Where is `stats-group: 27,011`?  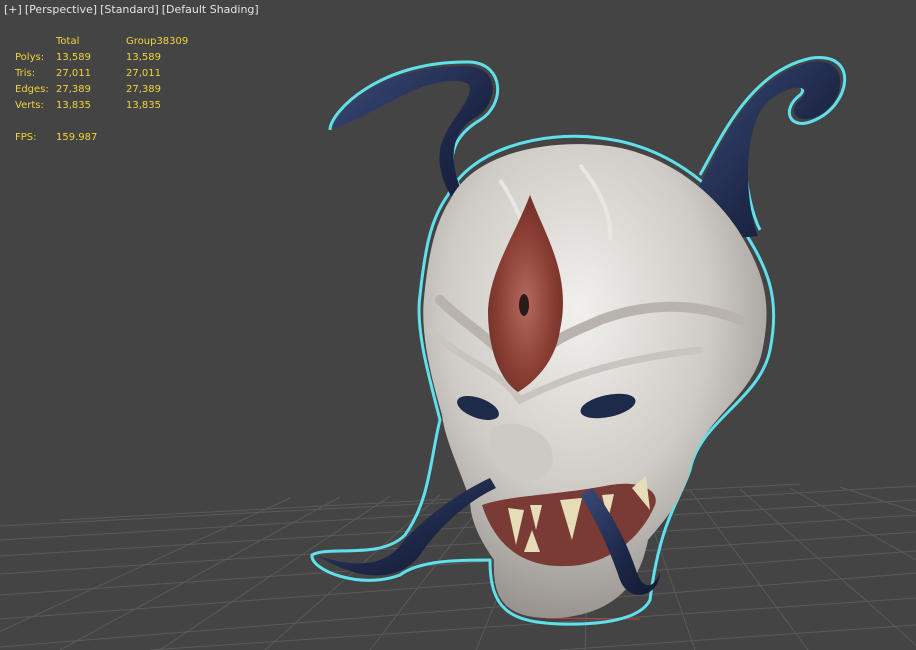
stats-group: 27,011 is located at coordinates (143, 73).